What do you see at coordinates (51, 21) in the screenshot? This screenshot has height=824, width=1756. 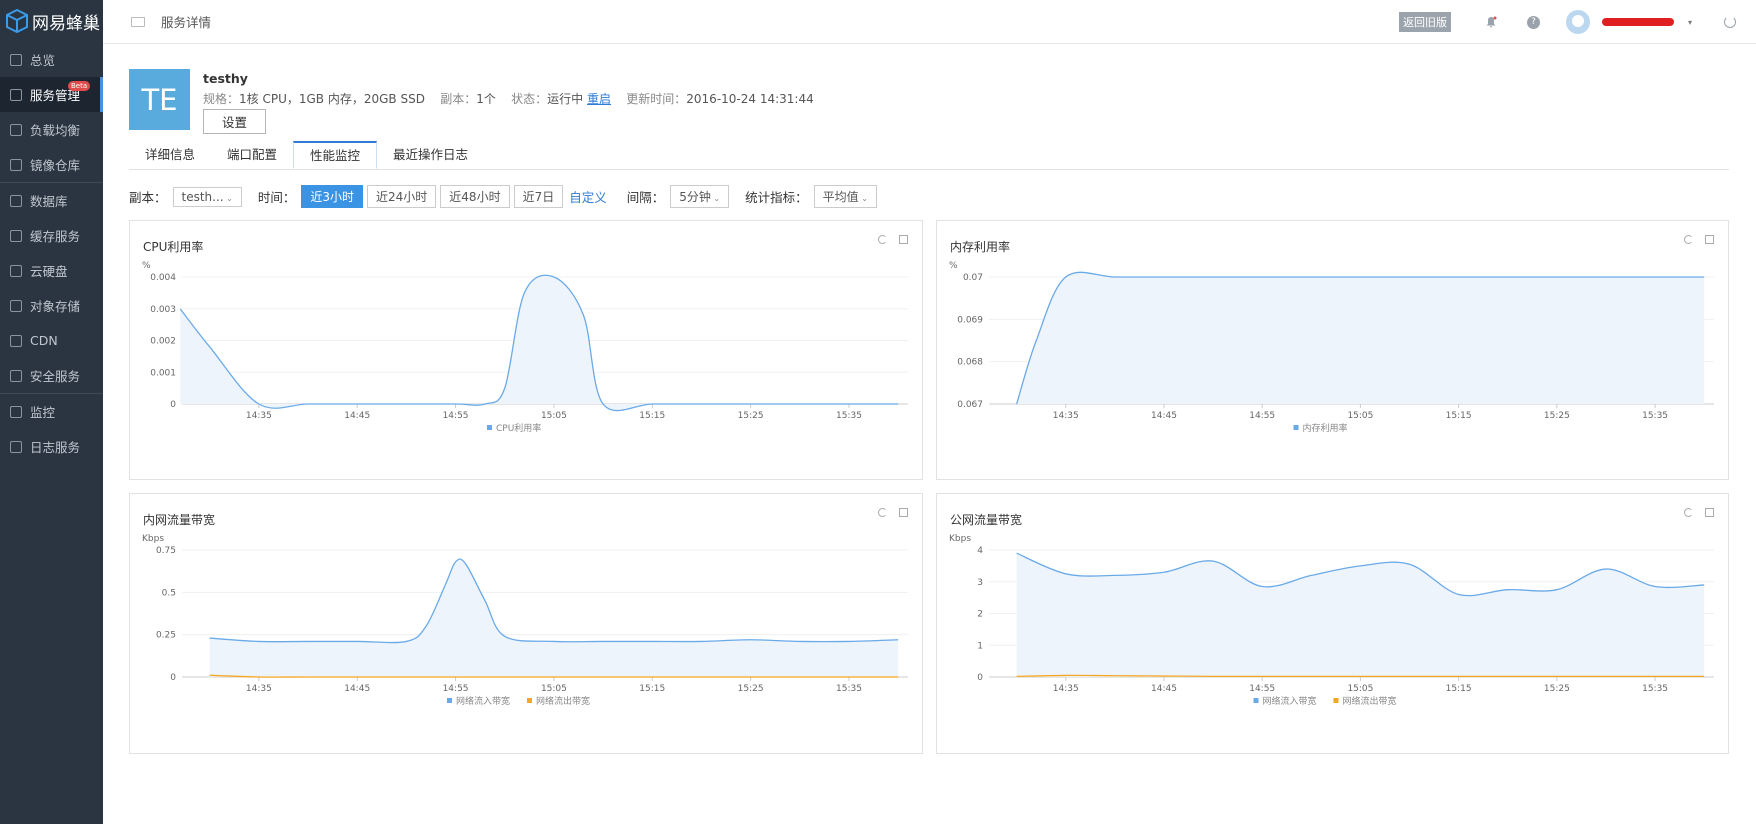 I see `logo: 网易蜂巢` at bounding box center [51, 21].